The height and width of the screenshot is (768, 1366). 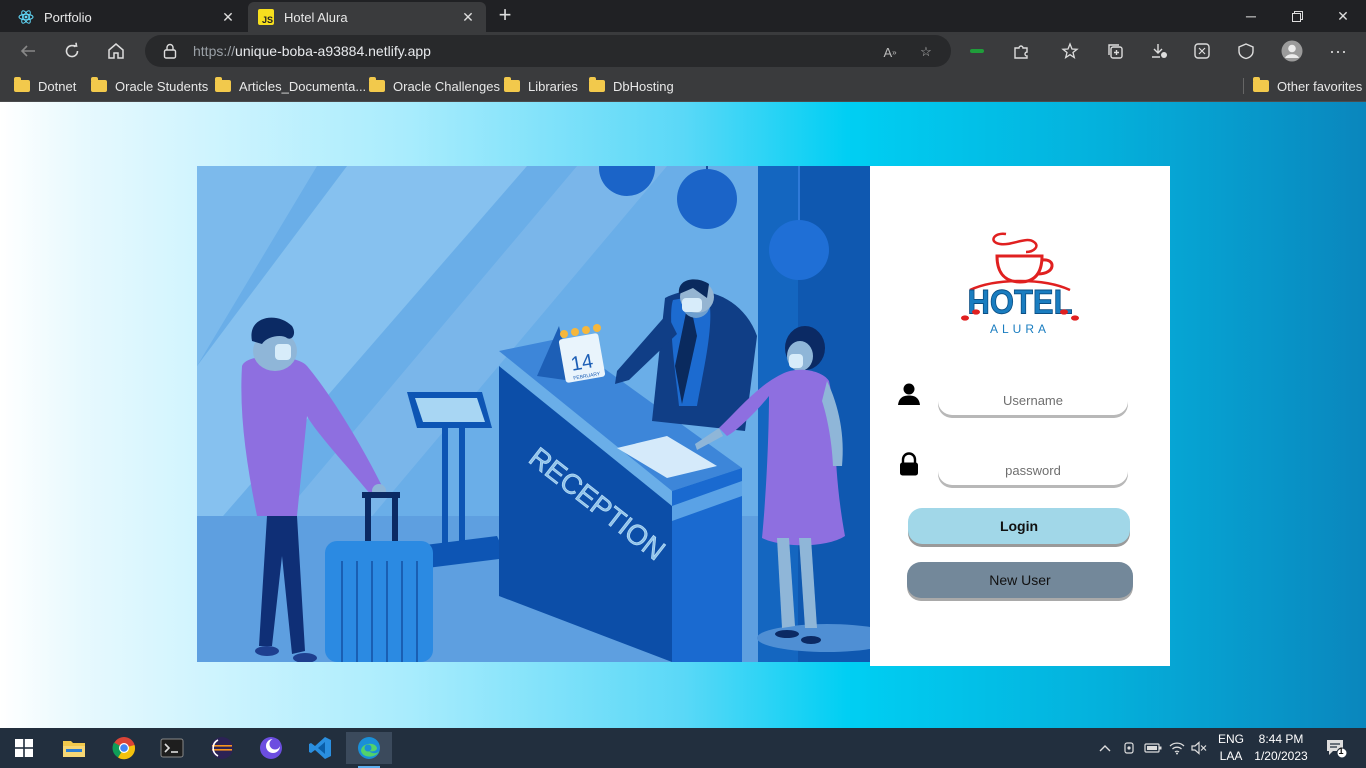 I want to click on tab-hotel-alura: JS Hotel Alura ✕, so click(x=367, y=17).